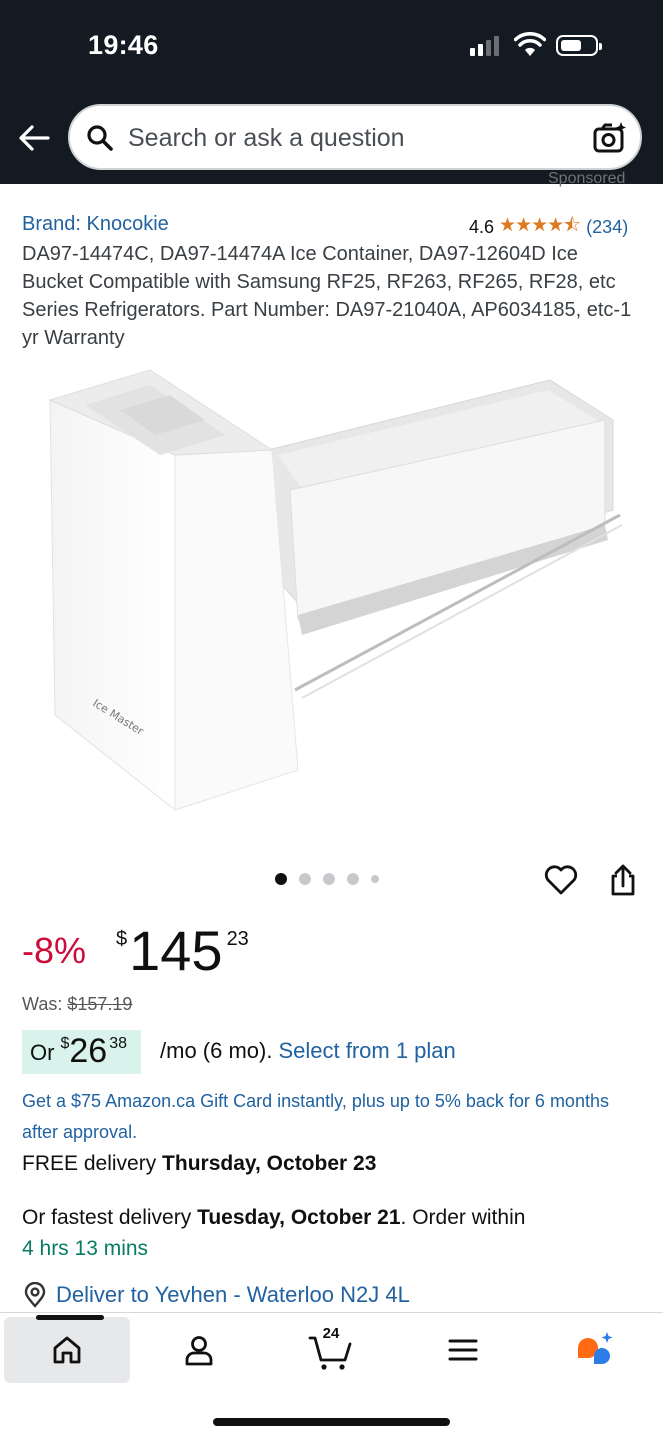 The image size is (663, 1440). Describe the element at coordinates (85, 1248) in the screenshot. I see `order-countdown: 4 hrs 13 mins` at that location.